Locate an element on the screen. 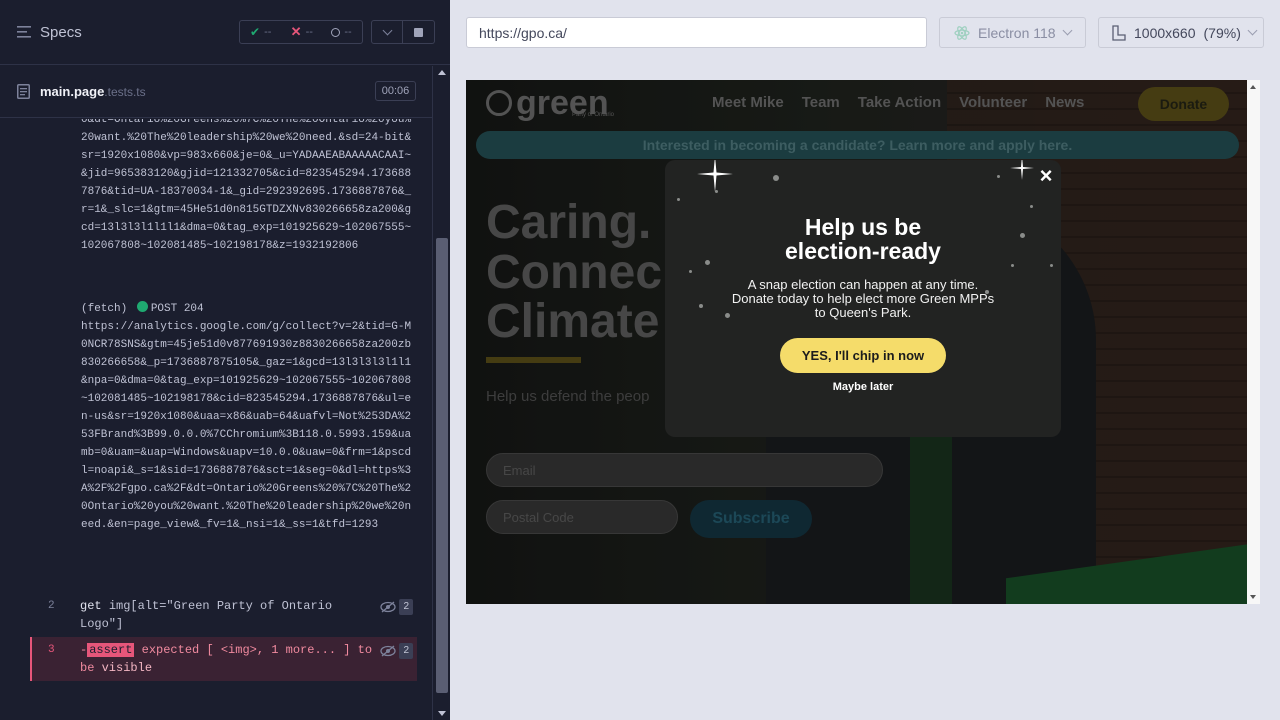  failed-count: -- is located at coordinates (309, 32).